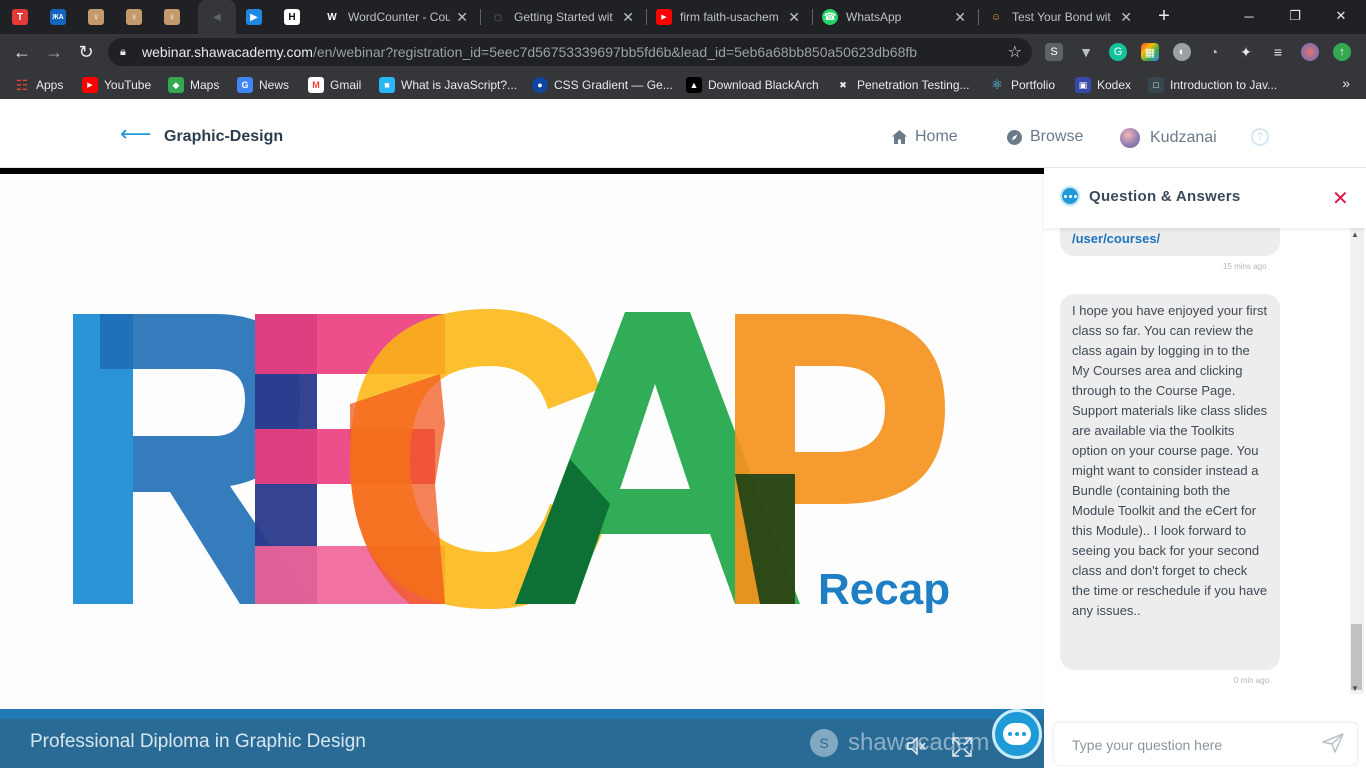 The image size is (1366, 768). What do you see at coordinates (1278, 52) in the screenshot?
I see `media-queue-icon: ≡` at bounding box center [1278, 52].